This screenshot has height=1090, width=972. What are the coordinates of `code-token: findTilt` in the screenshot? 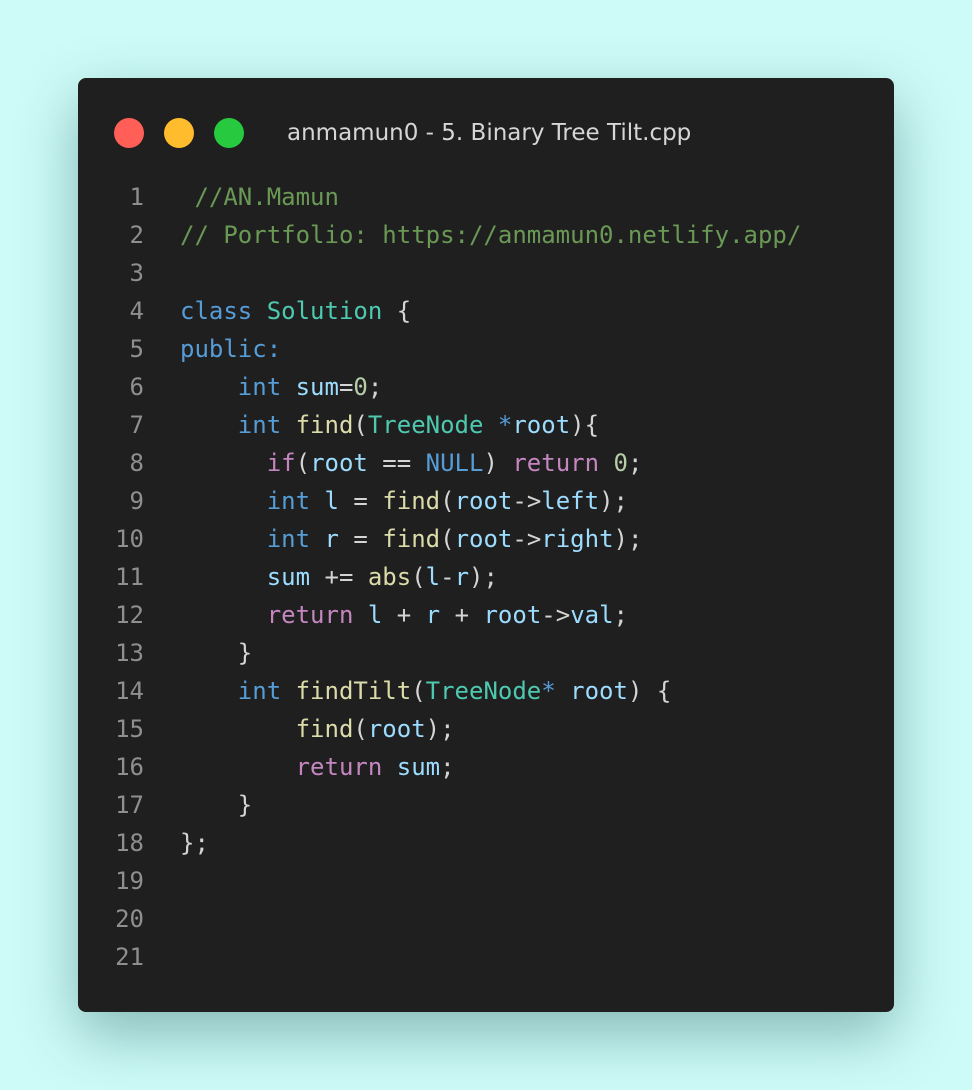 It's located at (353, 691).